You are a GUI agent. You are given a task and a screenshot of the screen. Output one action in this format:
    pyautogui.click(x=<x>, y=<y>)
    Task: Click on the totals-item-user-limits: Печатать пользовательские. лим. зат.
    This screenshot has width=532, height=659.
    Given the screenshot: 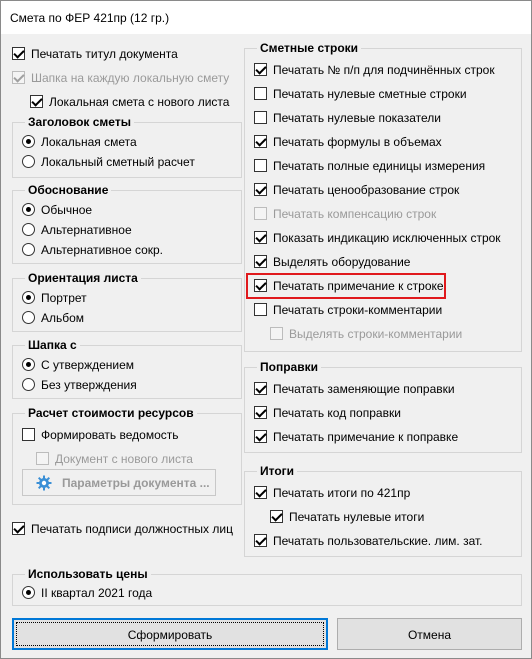 What is the action you would take?
    pyautogui.click(x=368, y=541)
    